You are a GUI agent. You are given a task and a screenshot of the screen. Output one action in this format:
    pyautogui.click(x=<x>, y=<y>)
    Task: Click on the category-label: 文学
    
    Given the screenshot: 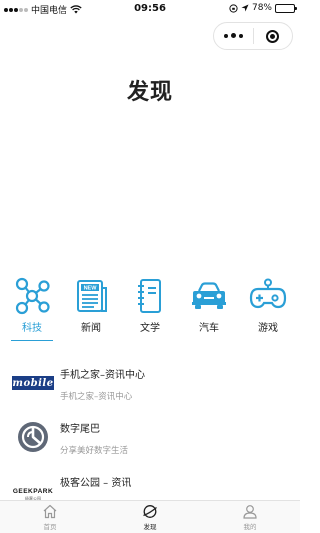 What is the action you would take?
    pyautogui.click(x=150, y=328)
    